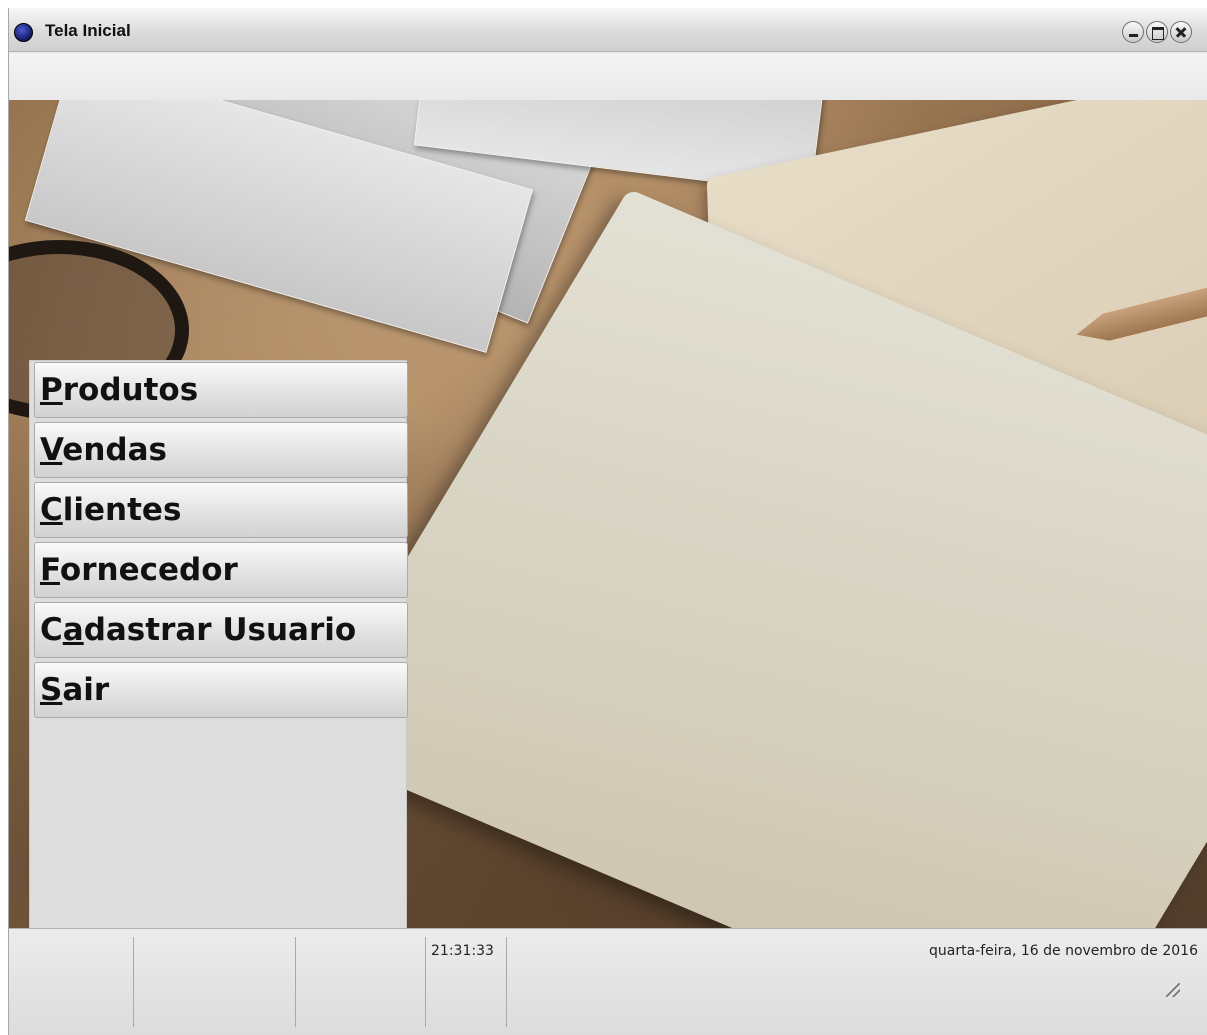  Describe the element at coordinates (23, 32) in the screenshot. I see `app-icon` at that location.